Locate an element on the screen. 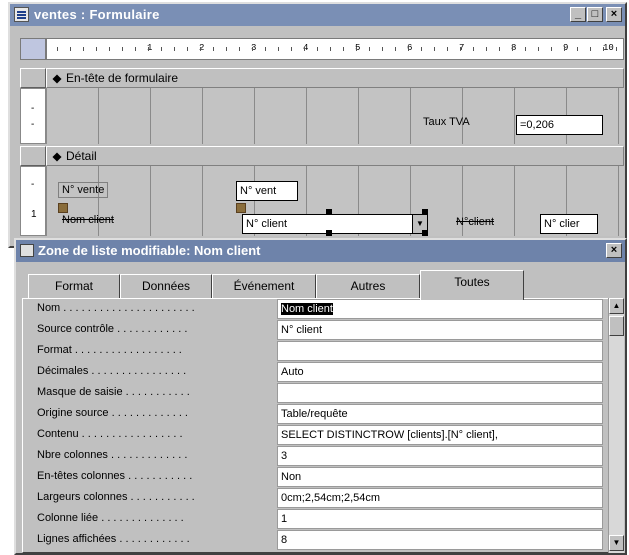 This screenshot has width=629, height=555. form-window-title: ventes : Formulaire is located at coordinates (97, 14).